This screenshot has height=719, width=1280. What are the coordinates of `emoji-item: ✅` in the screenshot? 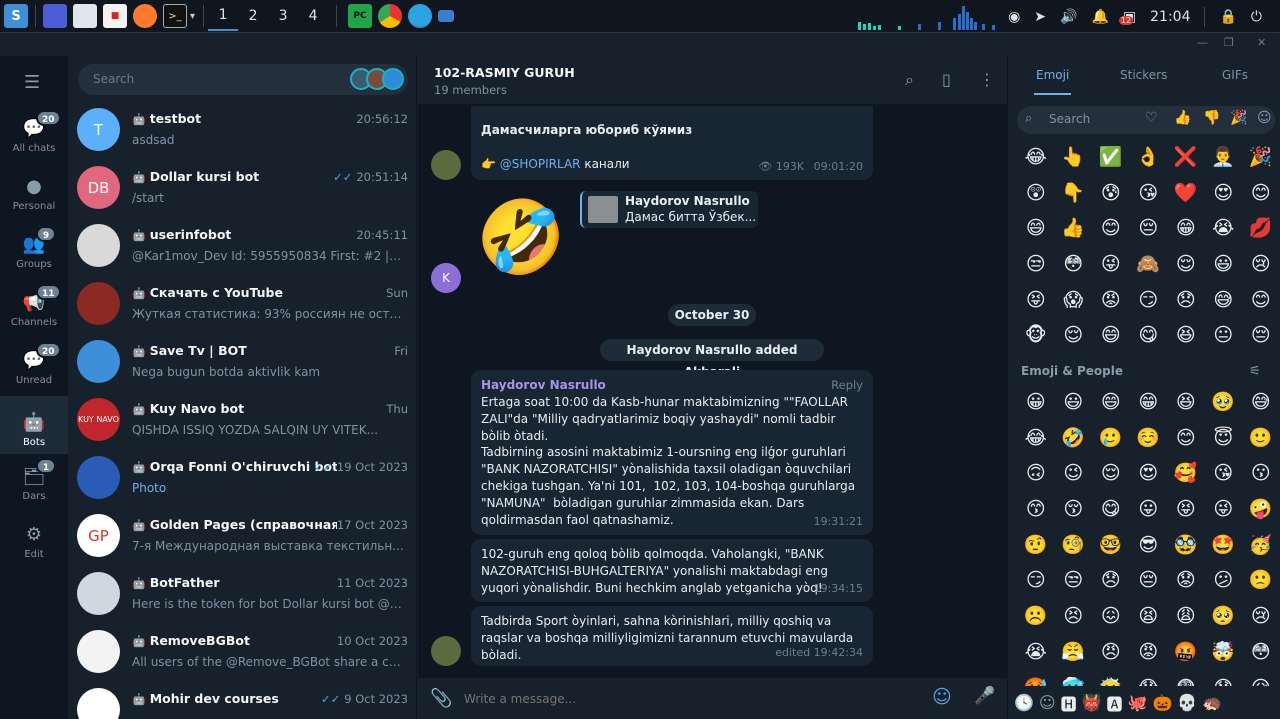 It's located at (1111, 158).